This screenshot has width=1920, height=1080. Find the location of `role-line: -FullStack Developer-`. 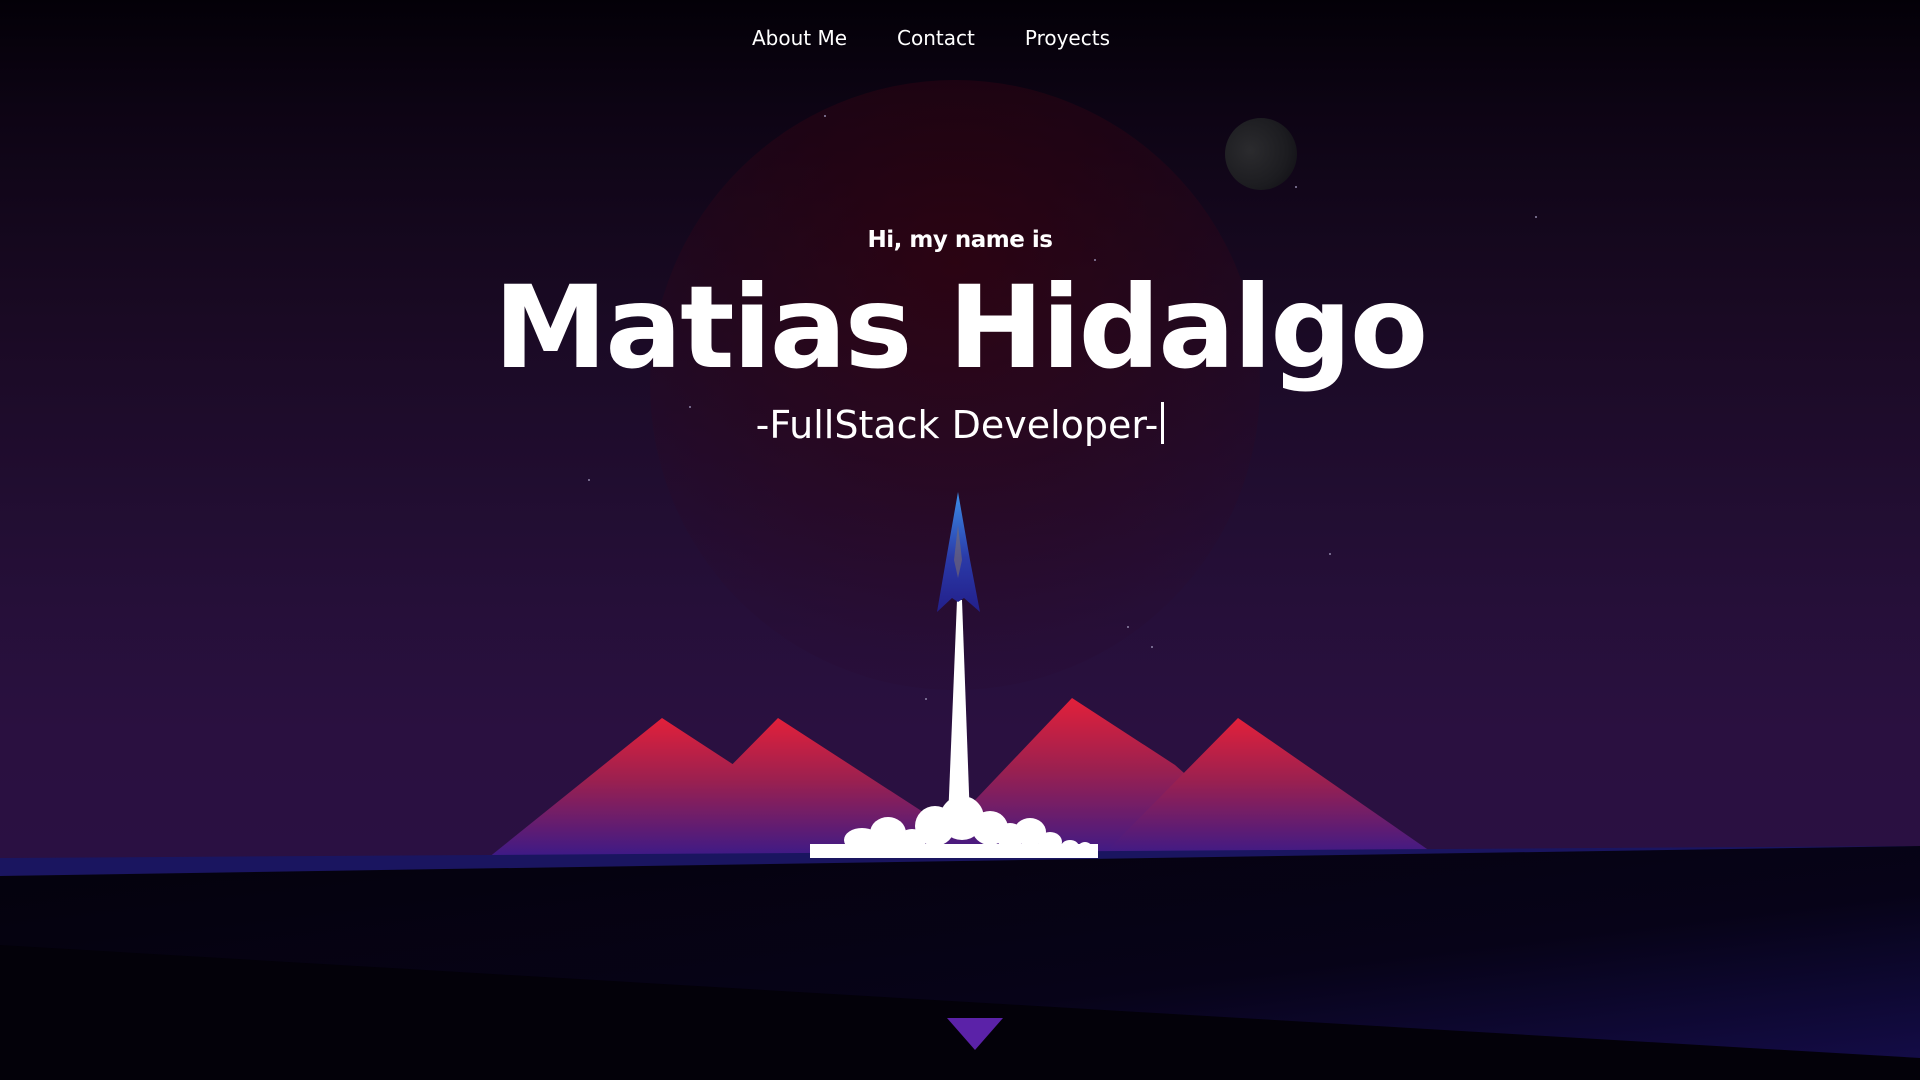

role-line: -FullStack Developer- is located at coordinates (960, 425).